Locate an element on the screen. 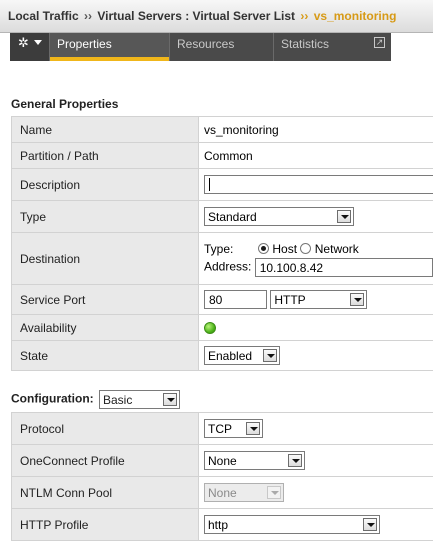 The height and width of the screenshot is (541, 433). host-radio is located at coordinates (264, 248).